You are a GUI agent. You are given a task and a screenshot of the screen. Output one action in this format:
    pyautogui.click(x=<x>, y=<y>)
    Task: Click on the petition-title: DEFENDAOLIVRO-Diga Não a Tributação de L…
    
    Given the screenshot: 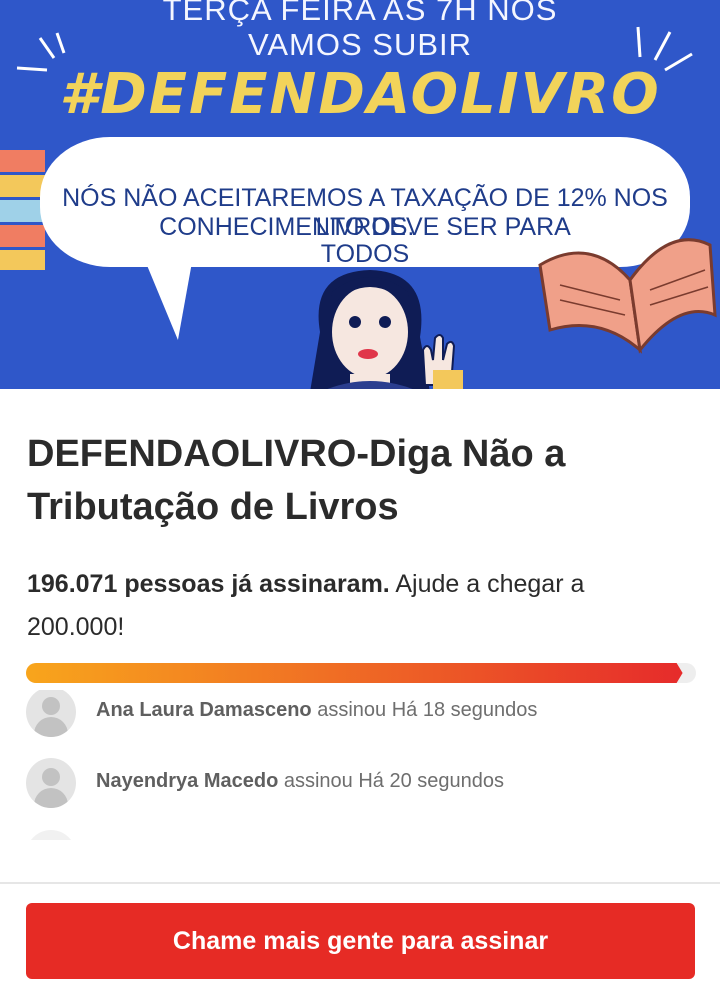 What is the action you would take?
    pyautogui.click(x=296, y=480)
    